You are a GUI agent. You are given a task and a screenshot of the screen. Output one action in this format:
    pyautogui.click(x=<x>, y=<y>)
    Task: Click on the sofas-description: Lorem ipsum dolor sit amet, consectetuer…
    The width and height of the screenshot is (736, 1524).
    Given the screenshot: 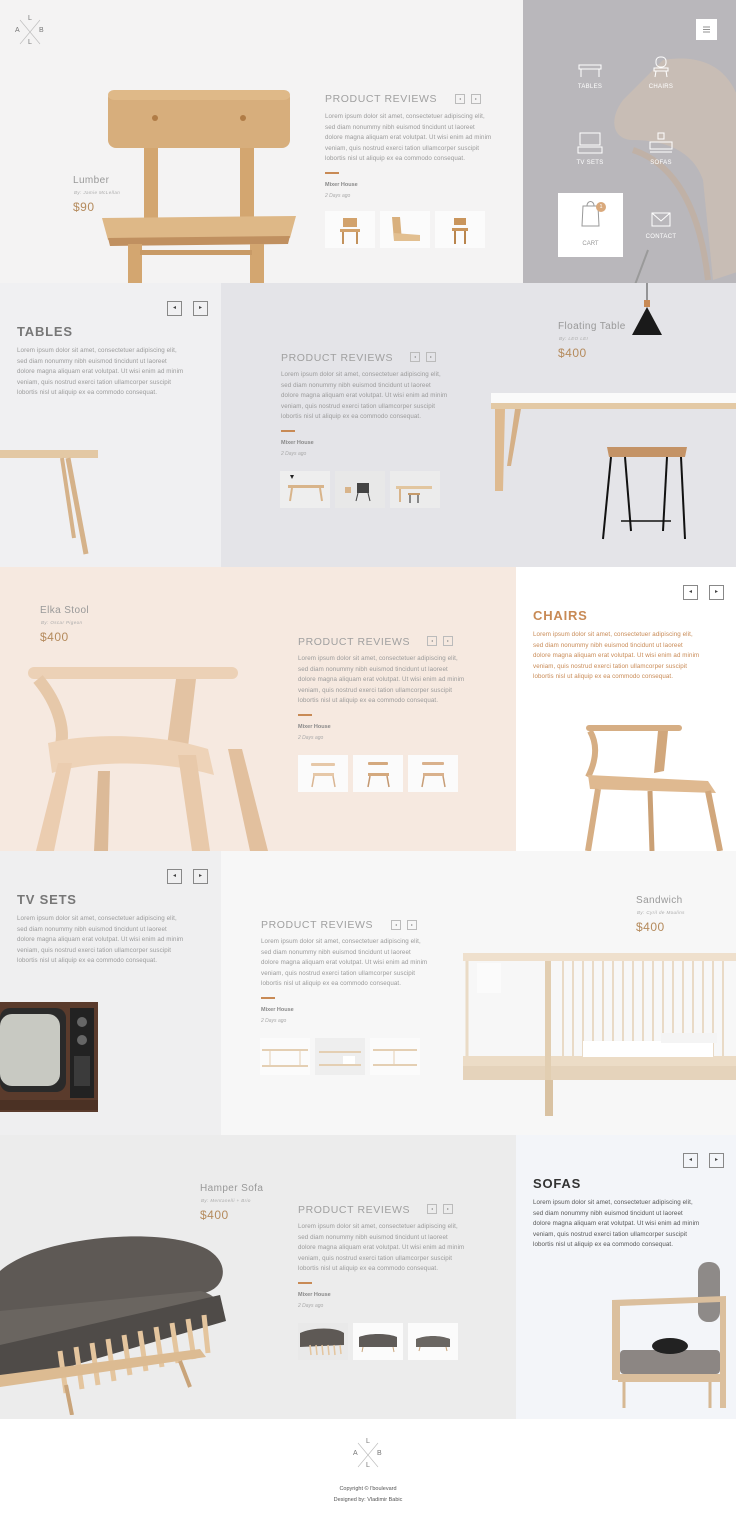 What is the action you would take?
    pyautogui.click(x=630, y=1224)
    